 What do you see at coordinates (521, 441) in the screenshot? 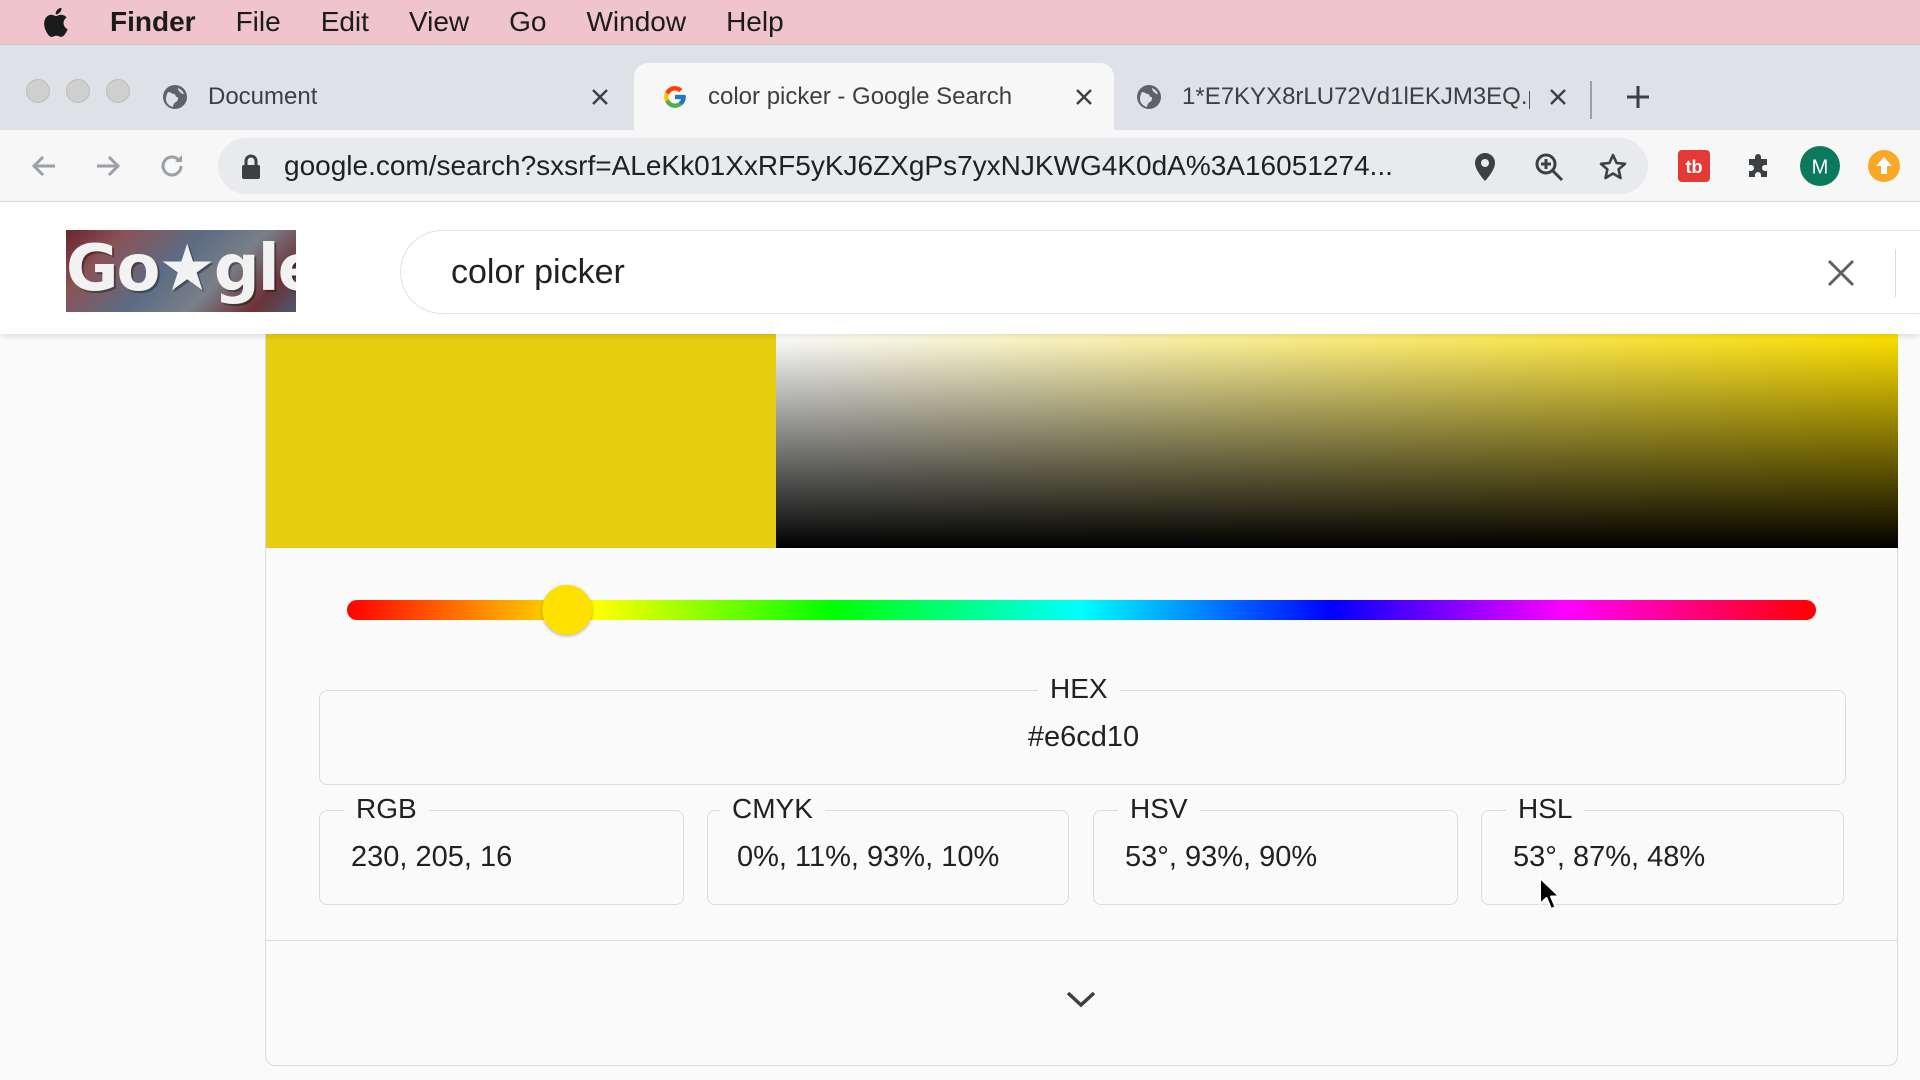
I see `selected-color-swatch` at bounding box center [521, 441].